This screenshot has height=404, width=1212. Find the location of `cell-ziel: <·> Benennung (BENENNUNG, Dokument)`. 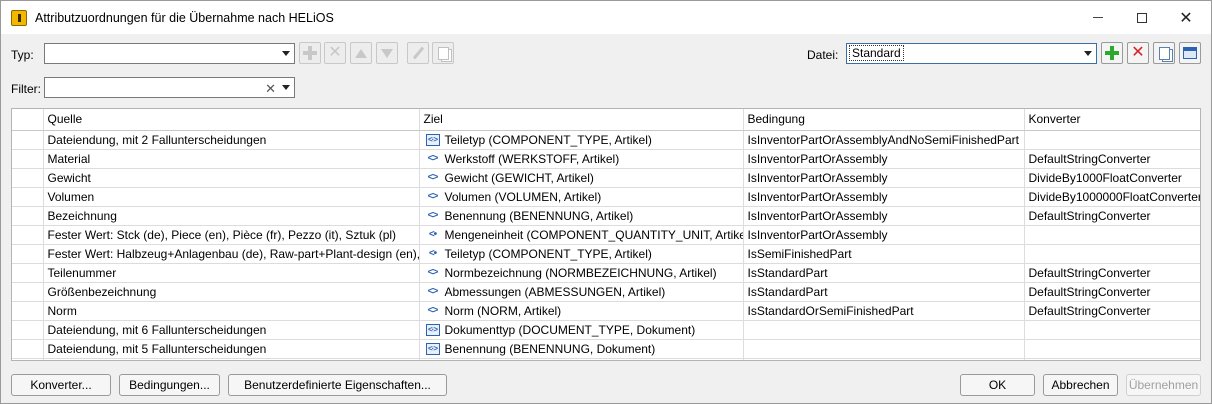

cell-ziel: <·> Benennung (BENENNUNG, Dokument) is located at coordinates (581, 349).